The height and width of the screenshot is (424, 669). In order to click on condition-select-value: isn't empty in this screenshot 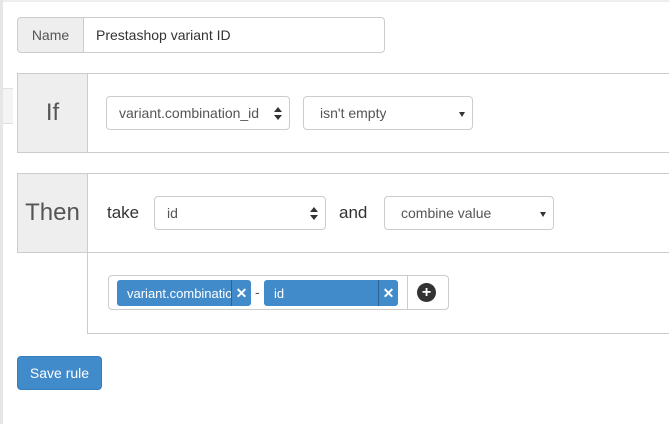, I will do `click(353, 113)`.